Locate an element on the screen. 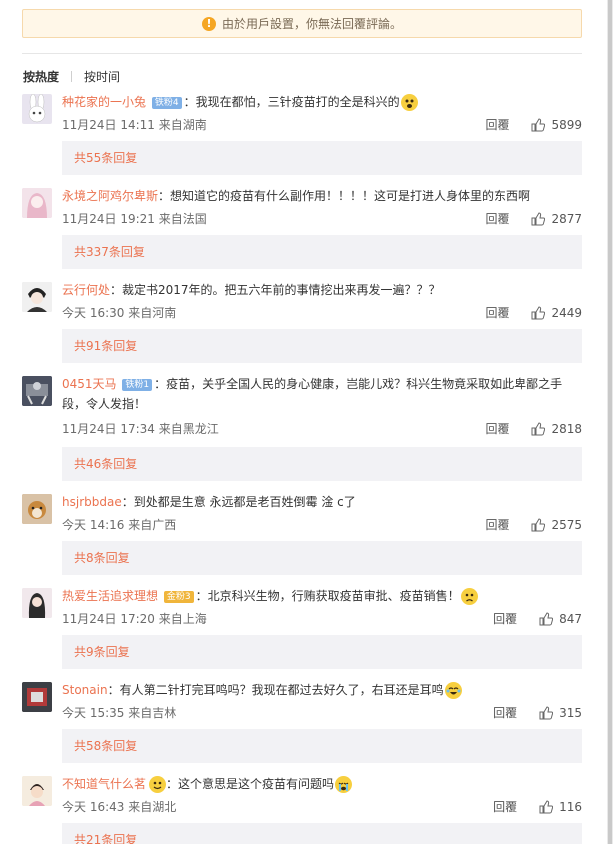  replies-link: 共21条回复 is located at coordinates (322, 833).